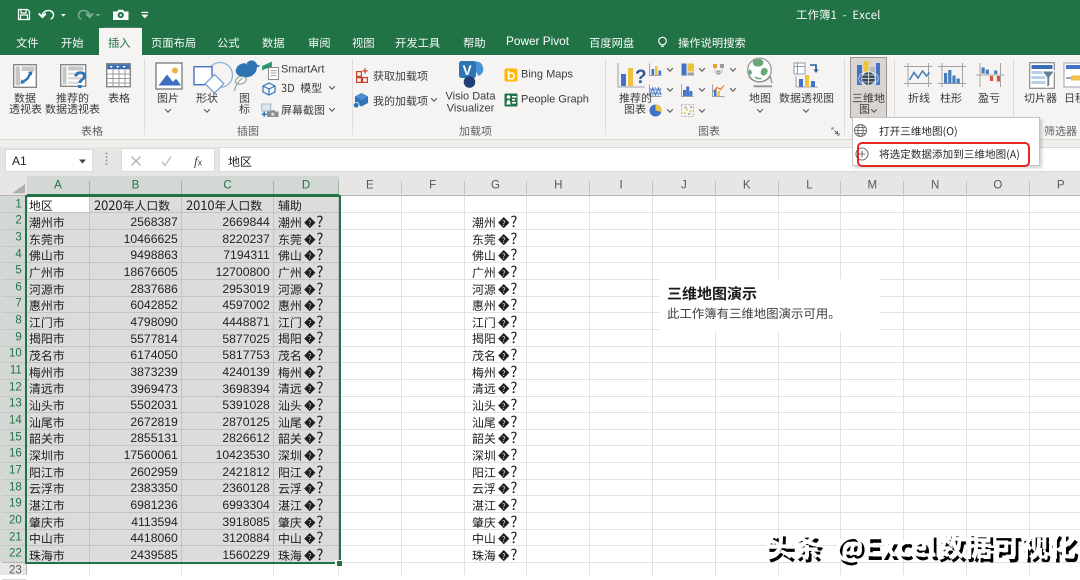 Image resolution: width=1080 pixels, height=580 pixels. What do you see at coordinates (467, 70) in the screenshot?
I see `svg-text: V` at bounding box center [467, 70].